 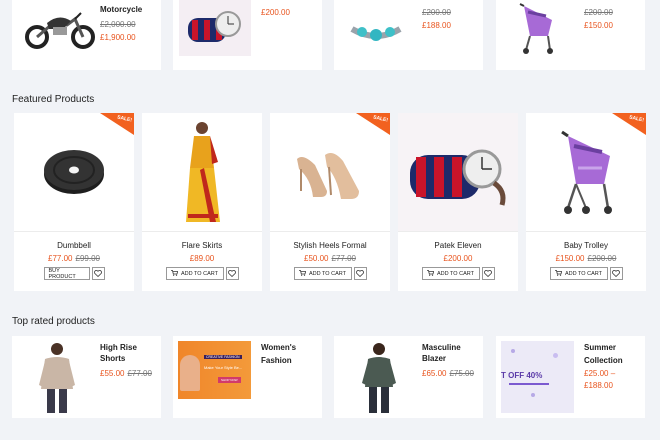 What do you see at coordinates (436, 25) in the screenshot?
I see `current-price: £188.00` at bounding box center [436, 25].